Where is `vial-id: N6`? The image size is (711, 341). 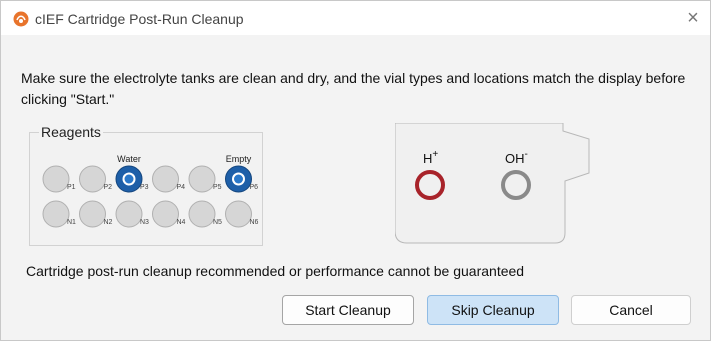 vial-id: N6 is located at coordinates (254, 222).